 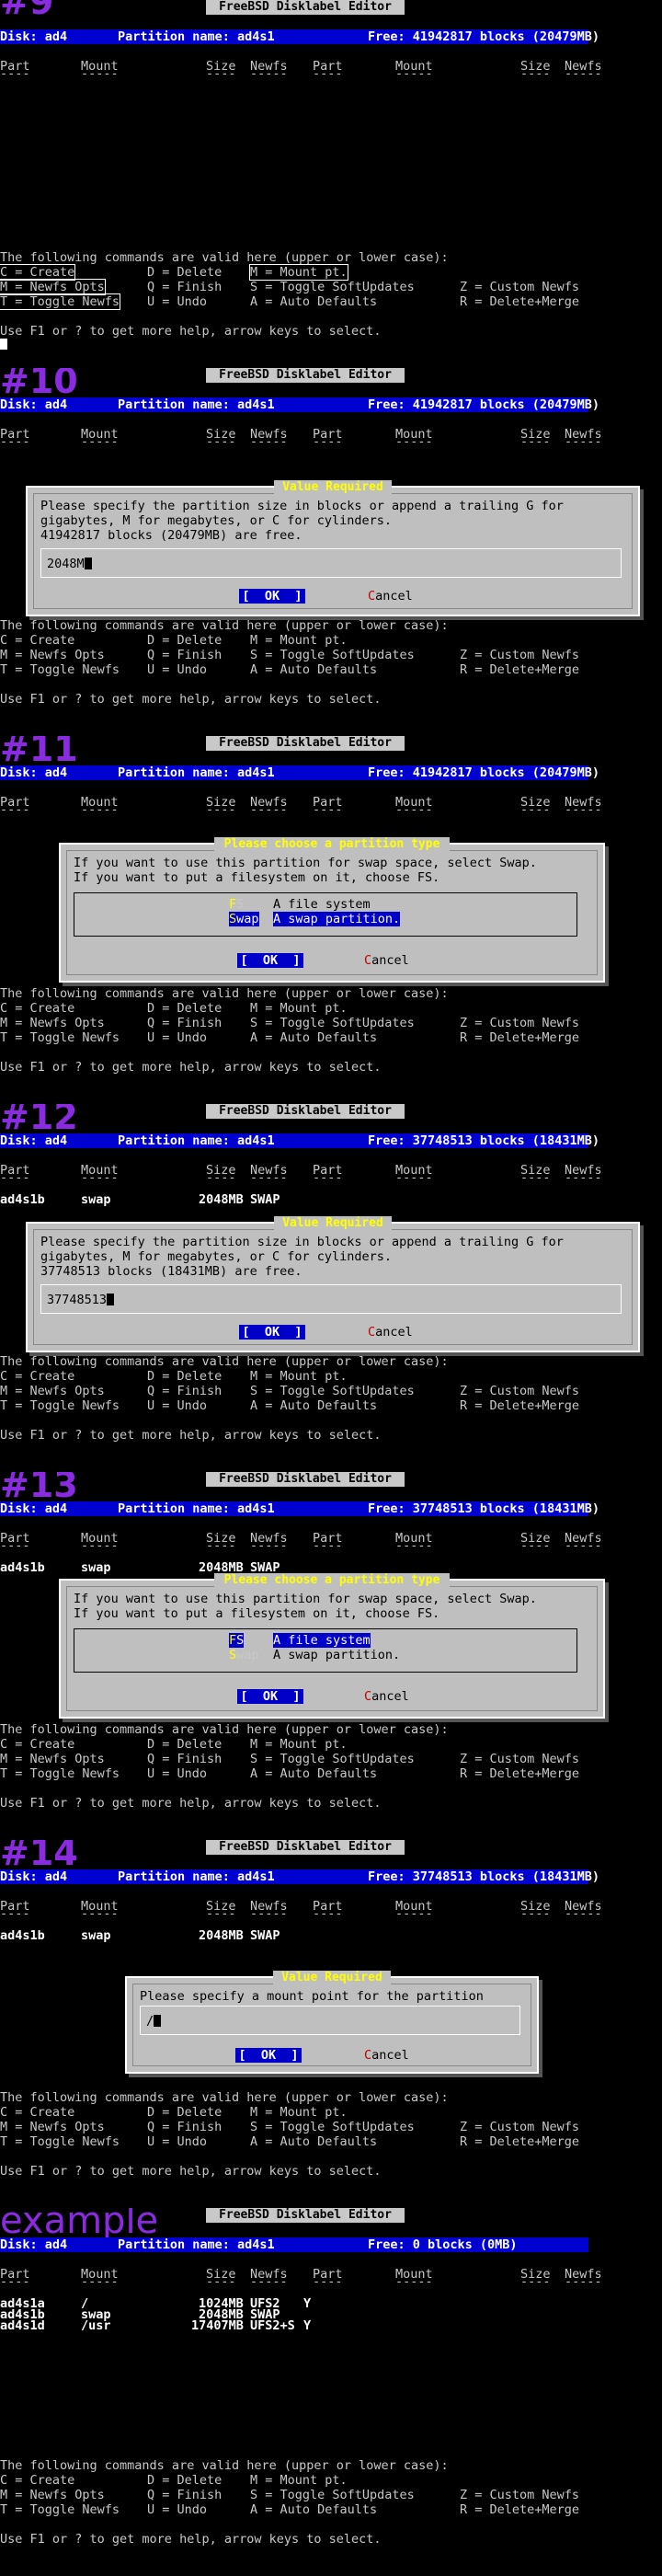 I want to click on input-text: 2048M, so click(x=66, y=564).